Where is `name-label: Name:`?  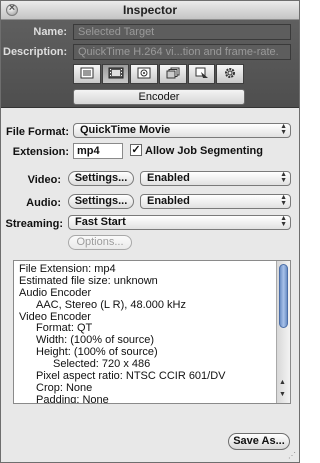
name-label: Name: is located at coordinates (50, 32).